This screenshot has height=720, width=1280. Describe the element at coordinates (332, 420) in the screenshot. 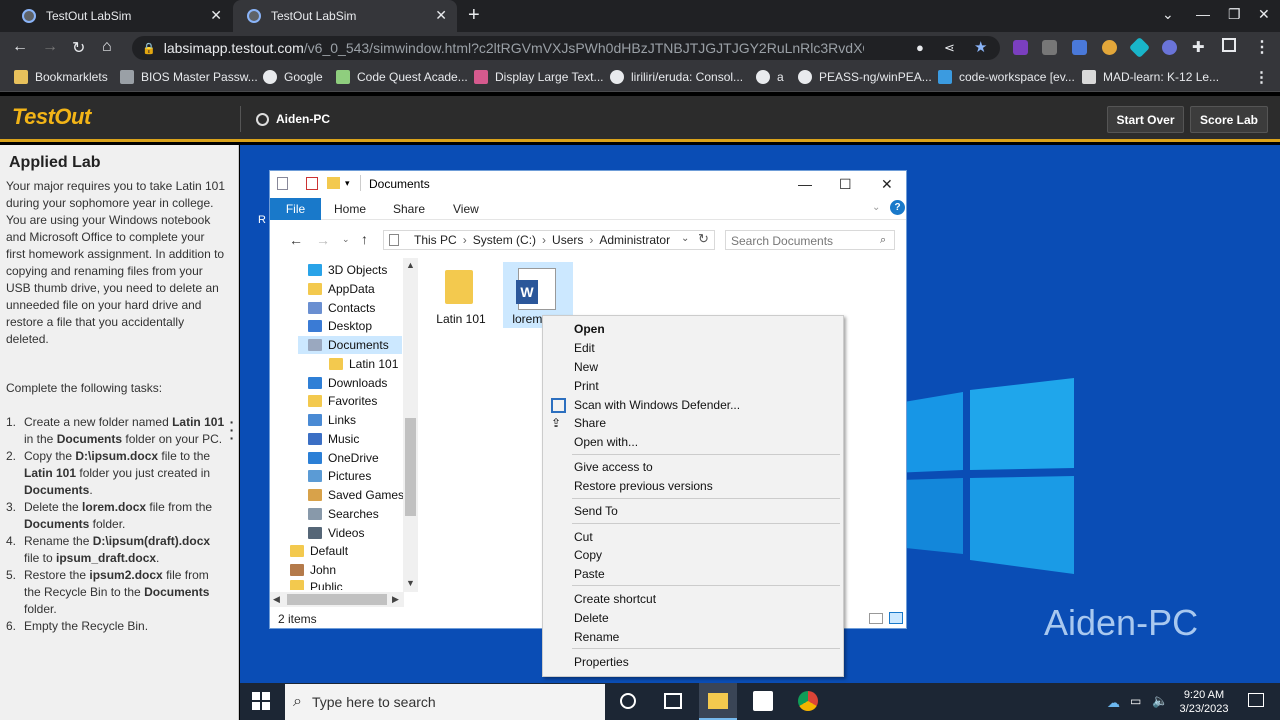

I see `nav-item-links: Links` at that location.